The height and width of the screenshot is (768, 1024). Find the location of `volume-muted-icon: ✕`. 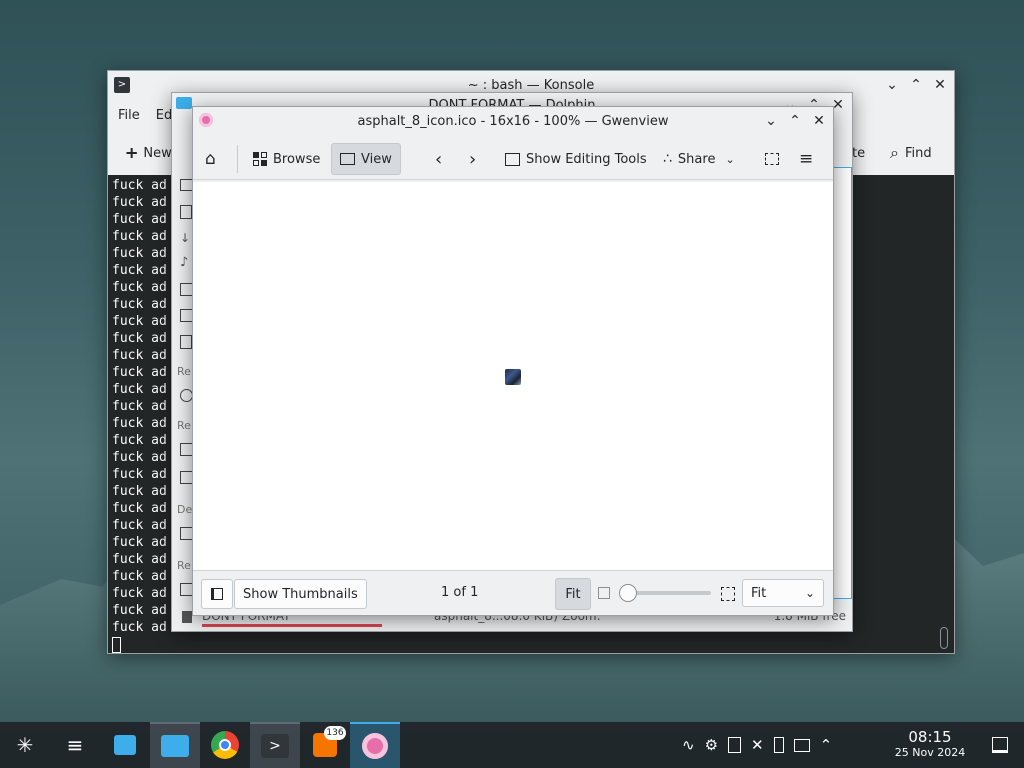

volume-muted-icon: ✕ is located at coordinates (757, 745).